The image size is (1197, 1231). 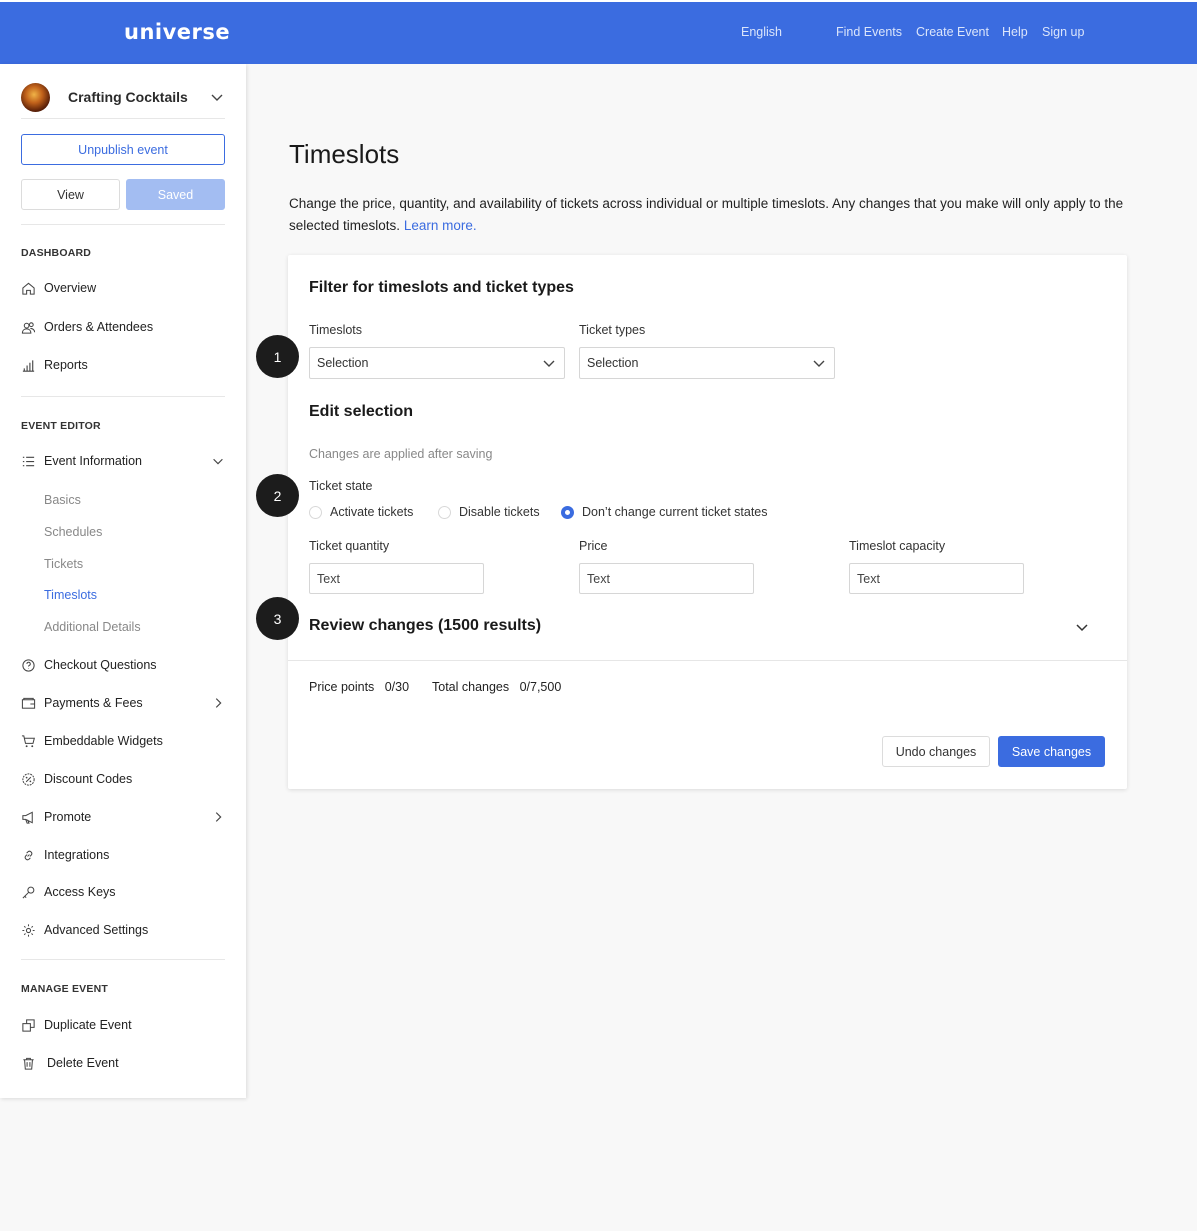 I want to click on sidebar-item-discount-codes: Discount Codes, so click(x=123, y=779).